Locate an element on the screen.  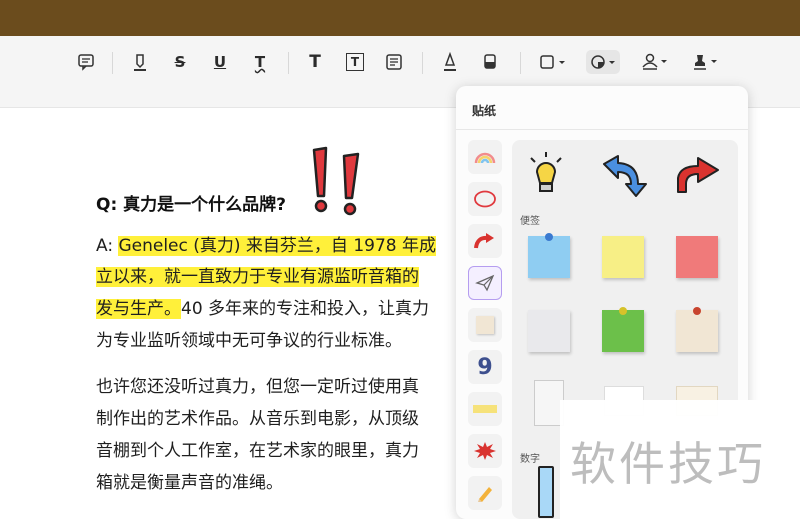
answer-line-2: 立以来，就一直致力于专业有源监听音箱的 is located at coordinates (257, 277).